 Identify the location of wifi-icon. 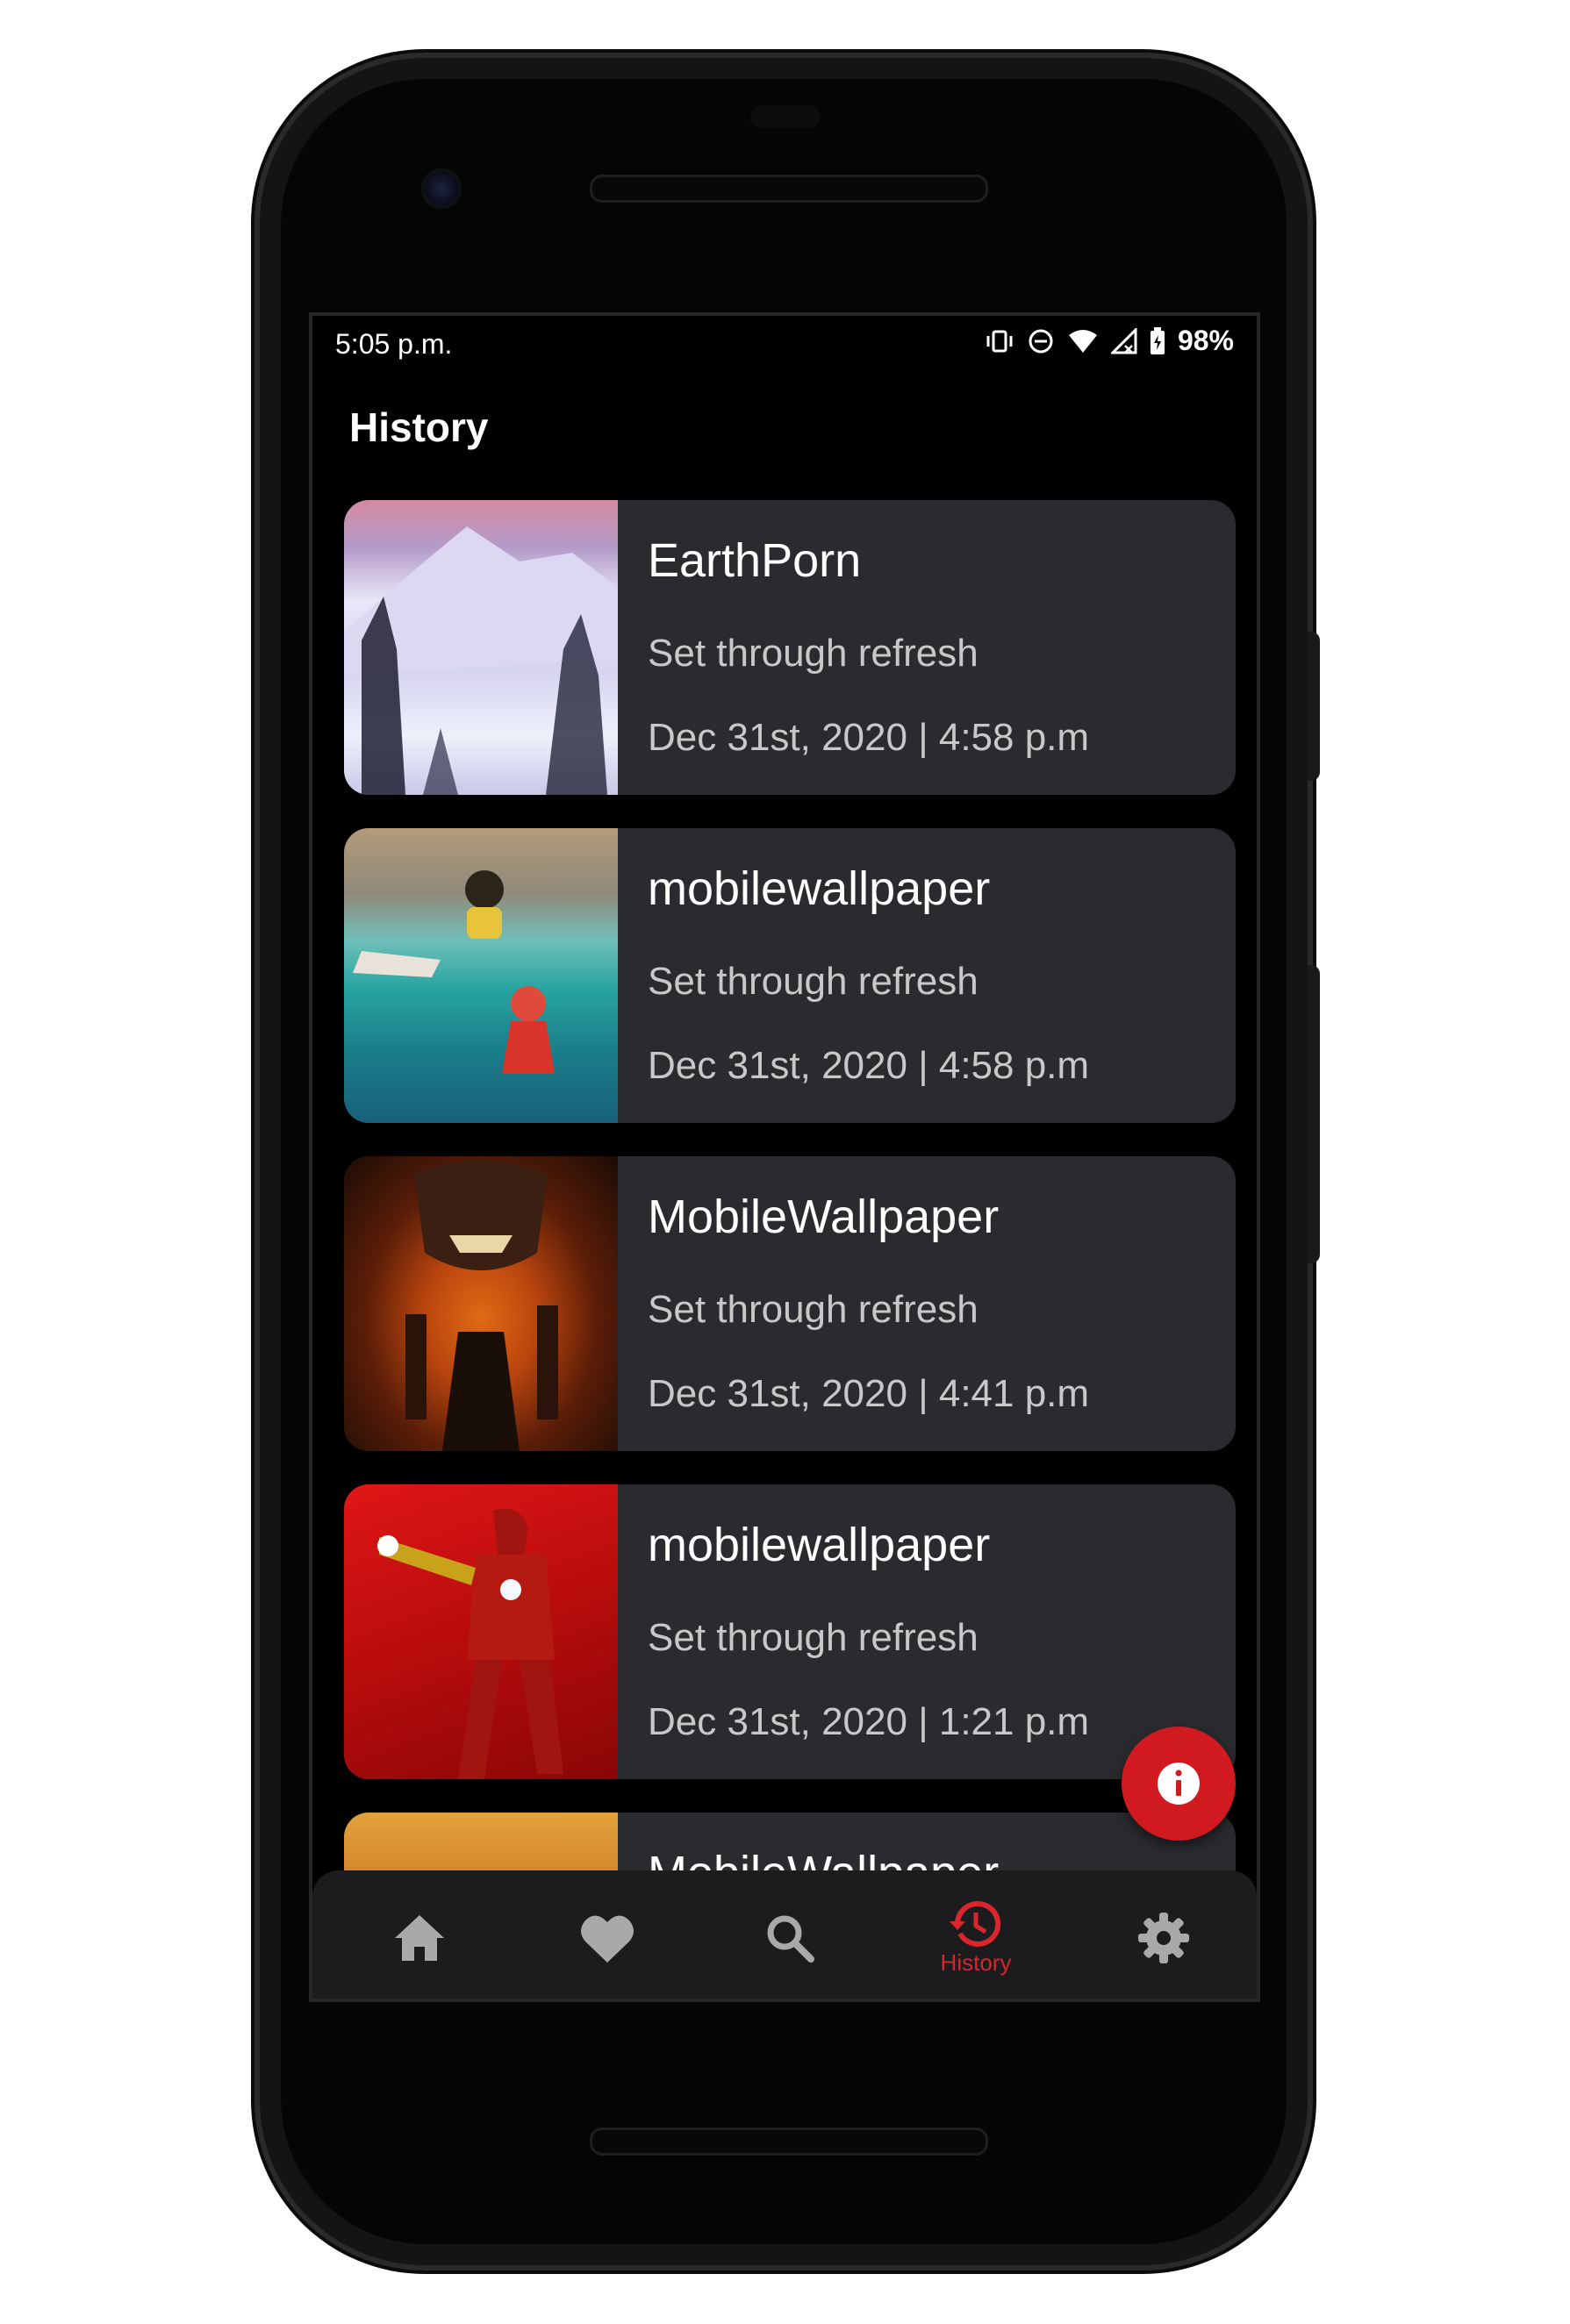
(1083, 341).